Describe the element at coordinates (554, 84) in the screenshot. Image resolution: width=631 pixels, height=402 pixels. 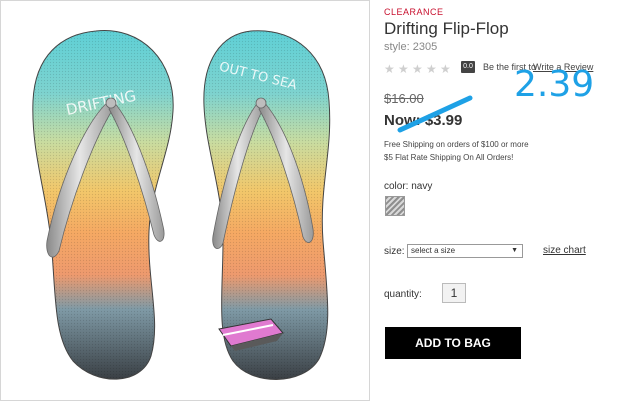
I see `overlay-annotation-number: 2.39` at that location.